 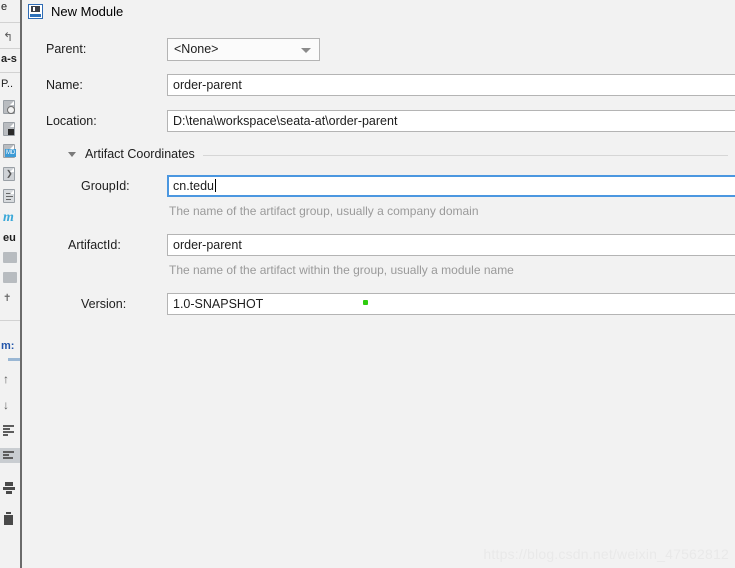 I want to click on strip-tab-indicator, so click(x=14, y=359).